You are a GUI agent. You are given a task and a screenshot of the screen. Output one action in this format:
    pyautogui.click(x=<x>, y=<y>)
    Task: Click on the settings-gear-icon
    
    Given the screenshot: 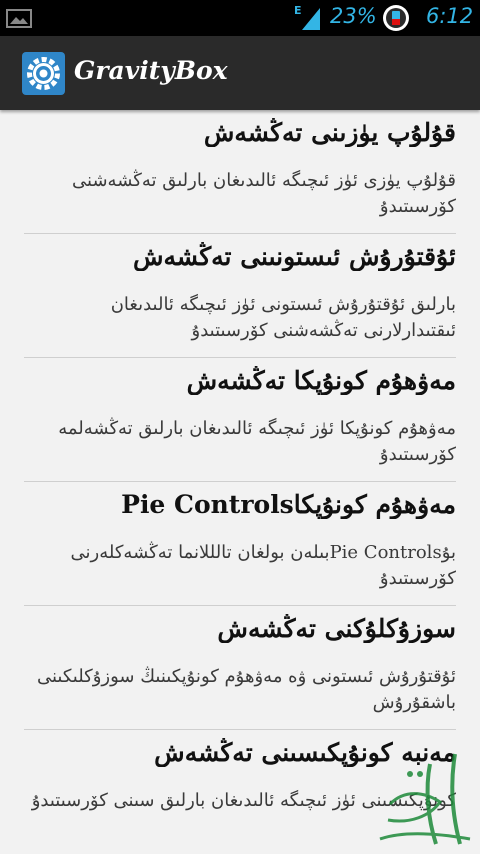 What is the action you would take?
    pyautogui.click(x=43, y=73)
    